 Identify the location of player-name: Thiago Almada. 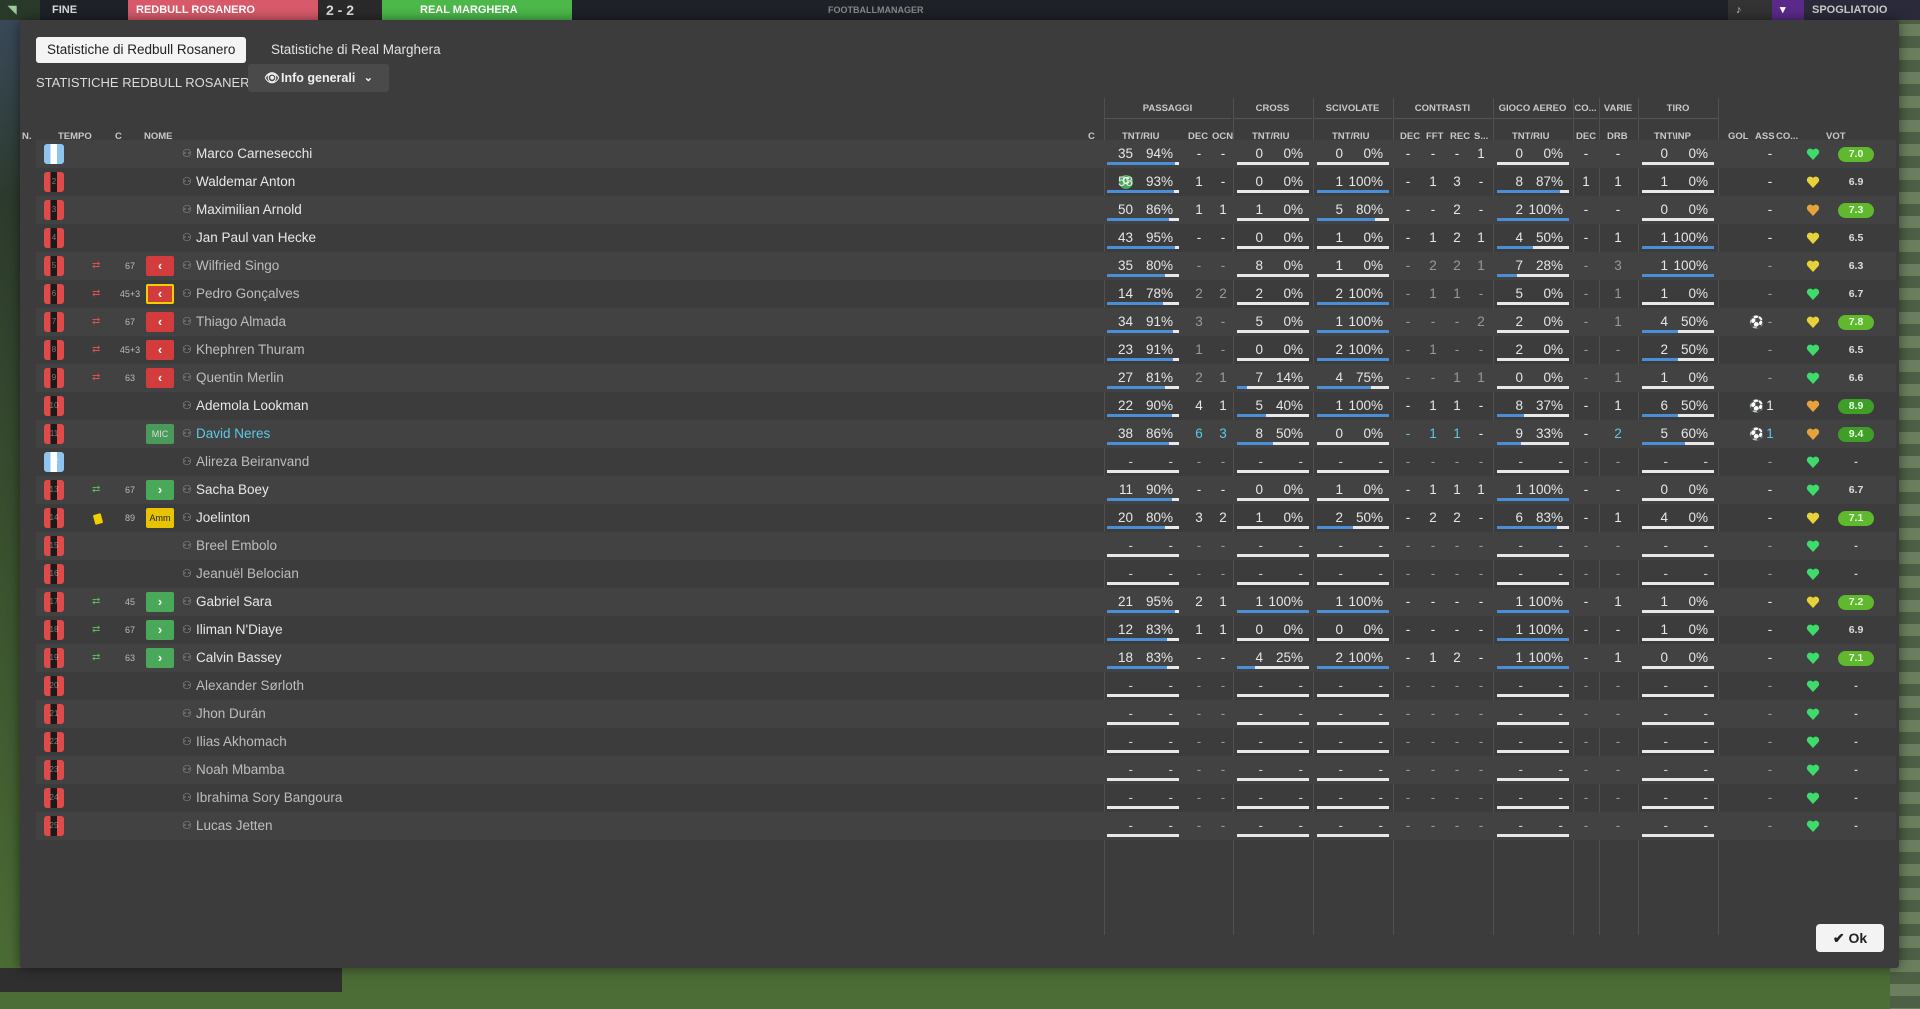
(241, 322).